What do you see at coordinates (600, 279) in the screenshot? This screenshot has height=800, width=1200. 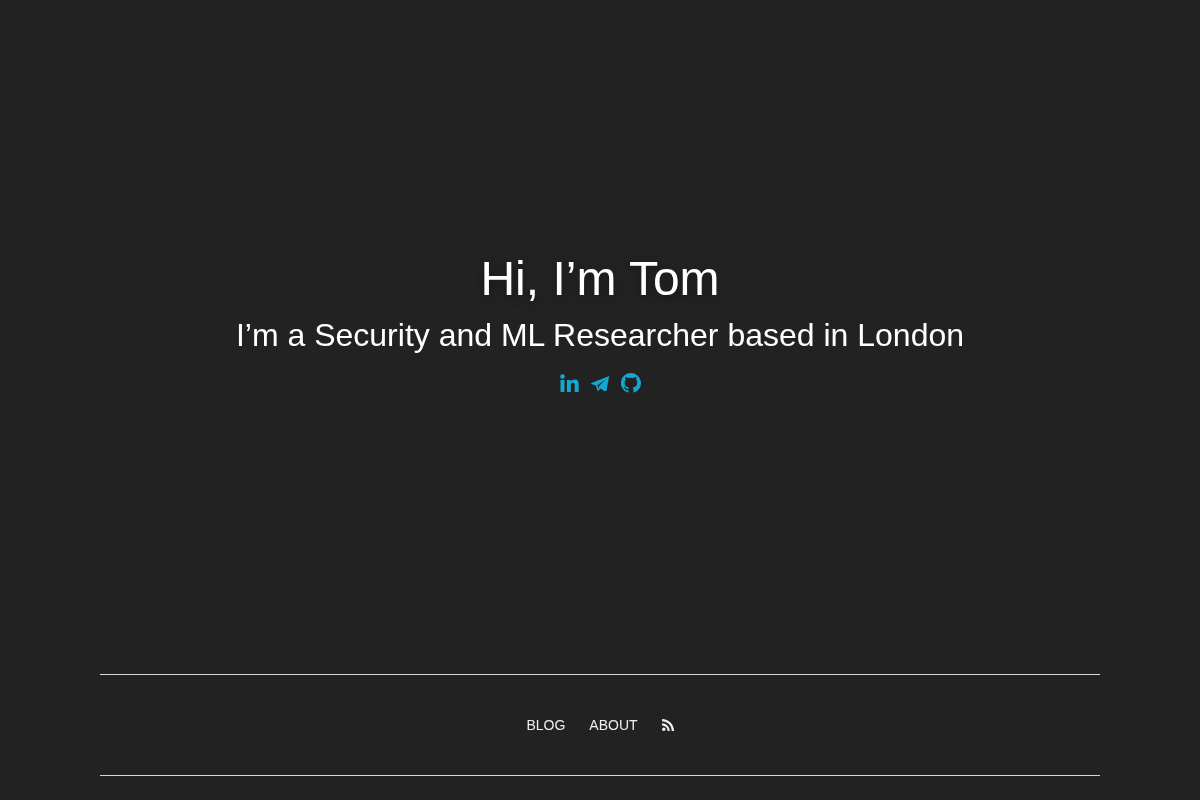 I see `page-heading: Hi, I’m Tom` at bounding box center [600, 279].